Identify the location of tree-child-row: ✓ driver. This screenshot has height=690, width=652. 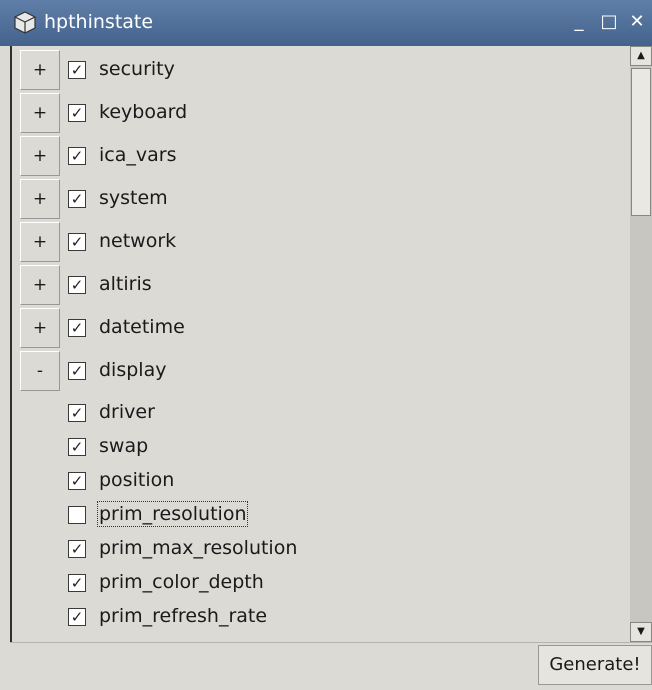
(322, 413).